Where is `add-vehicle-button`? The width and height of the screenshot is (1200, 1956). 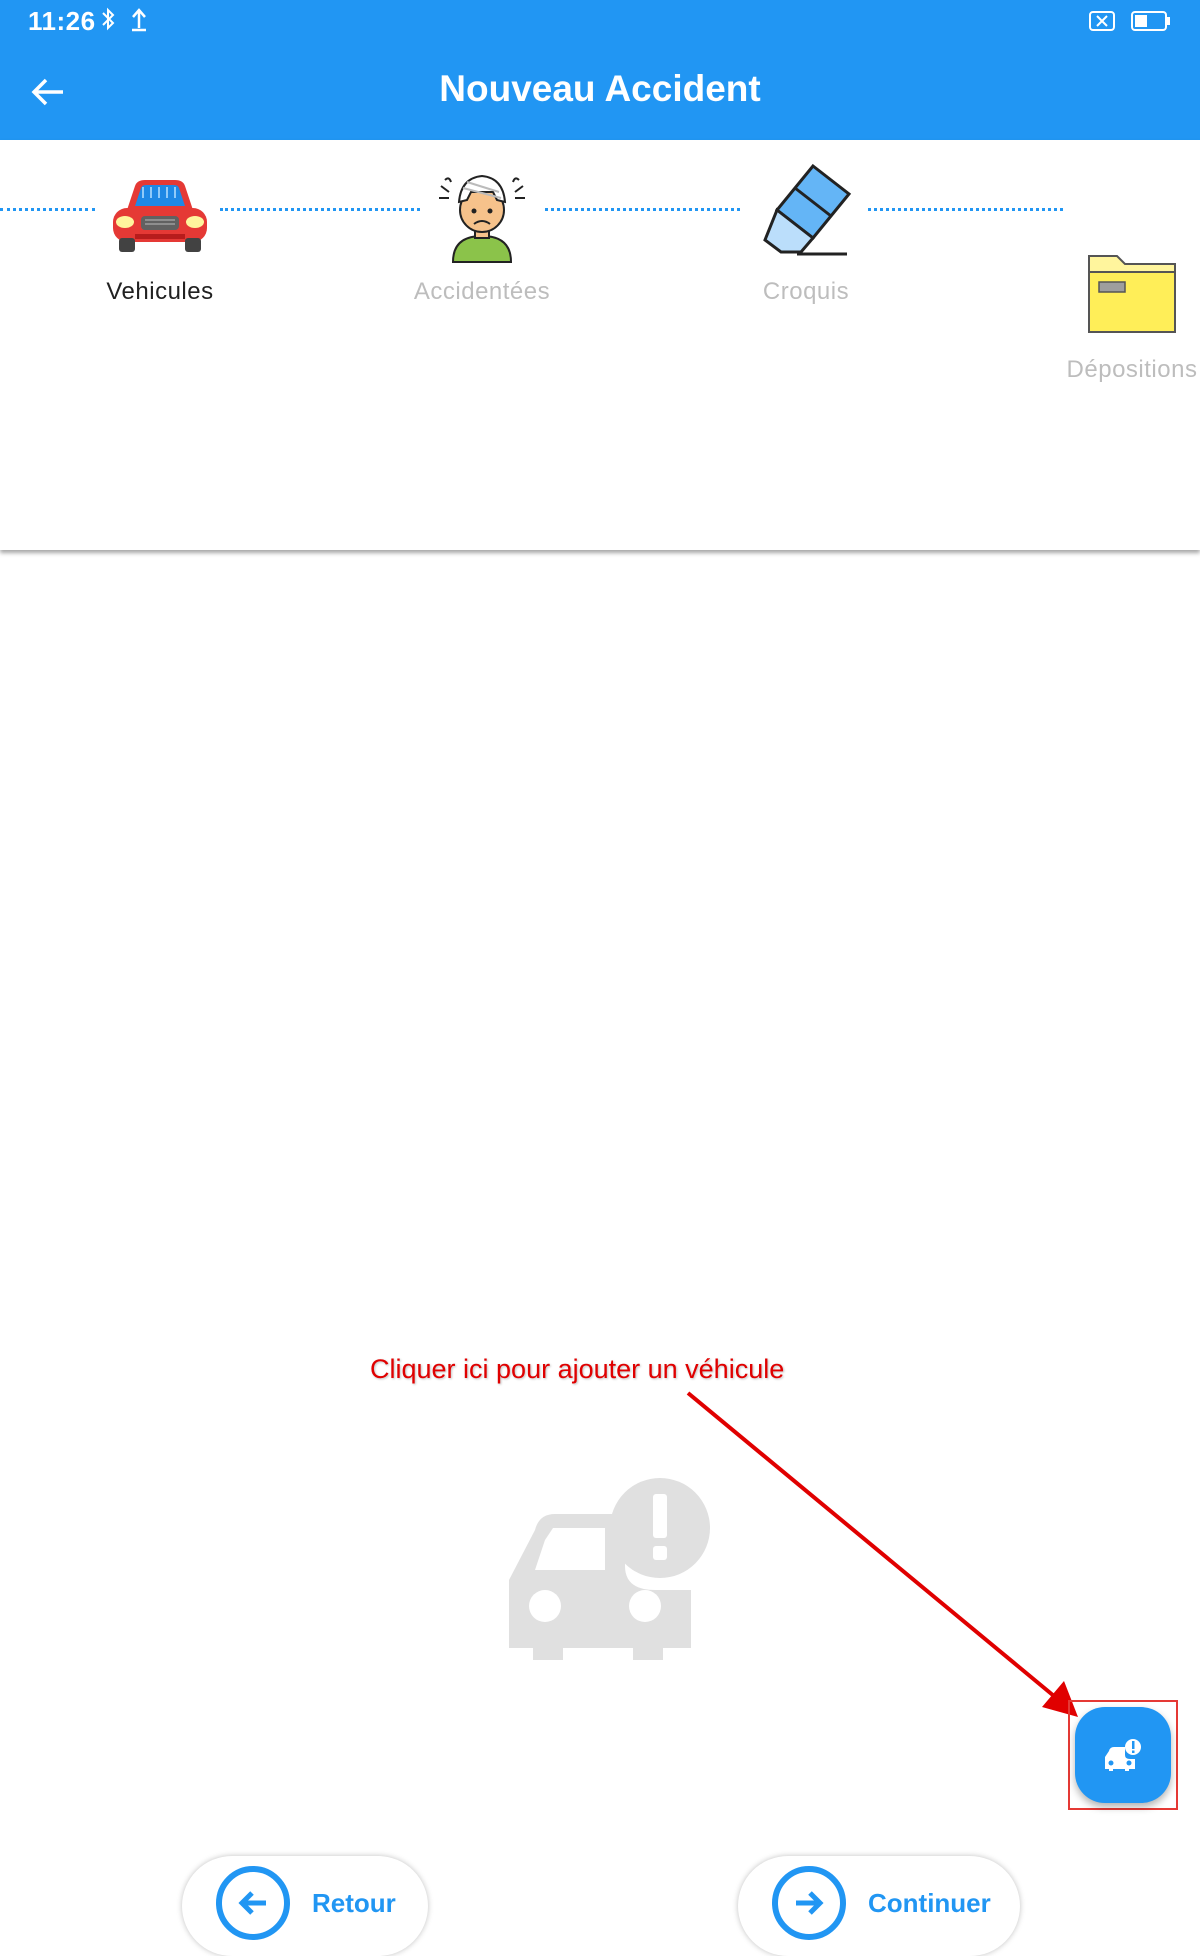
add-vehicle-button is located at coordinates (1123, 1755).